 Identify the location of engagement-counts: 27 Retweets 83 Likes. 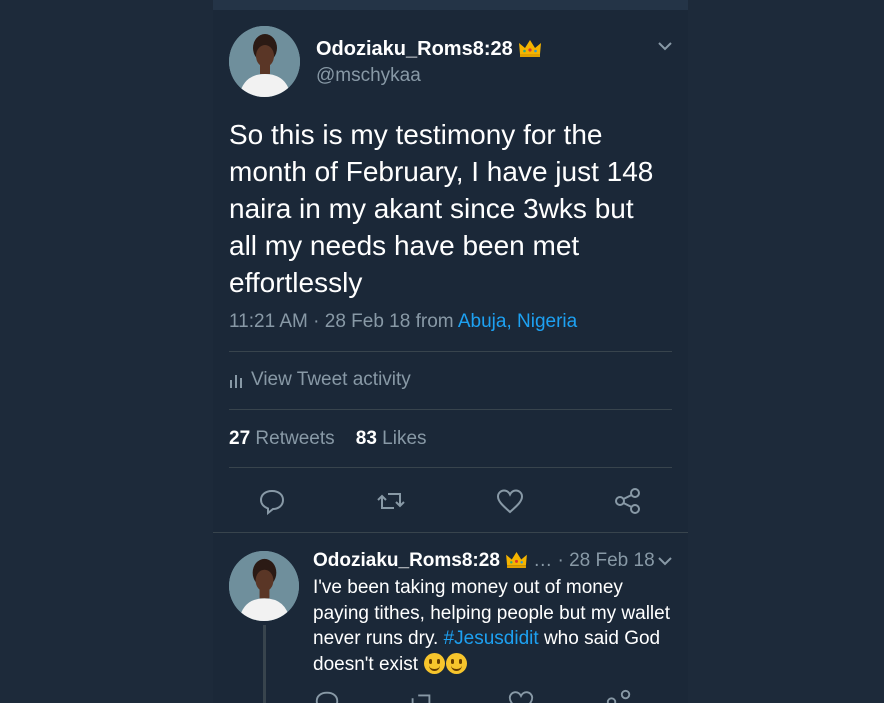
(328, 439).